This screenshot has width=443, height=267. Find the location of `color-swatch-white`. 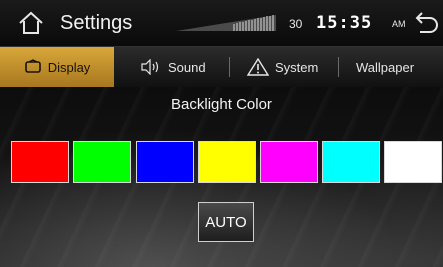

color-swatch-white is located at coordinates (413, 162).